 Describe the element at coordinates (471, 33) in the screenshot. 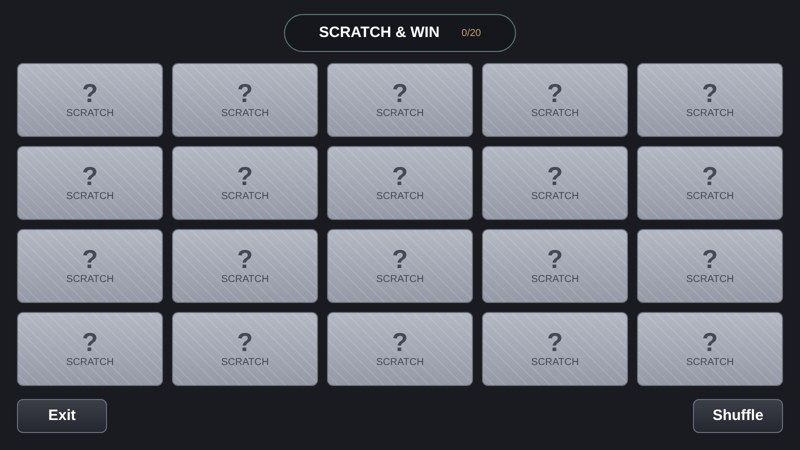

I see `progress-counter: 0/20` at that location.